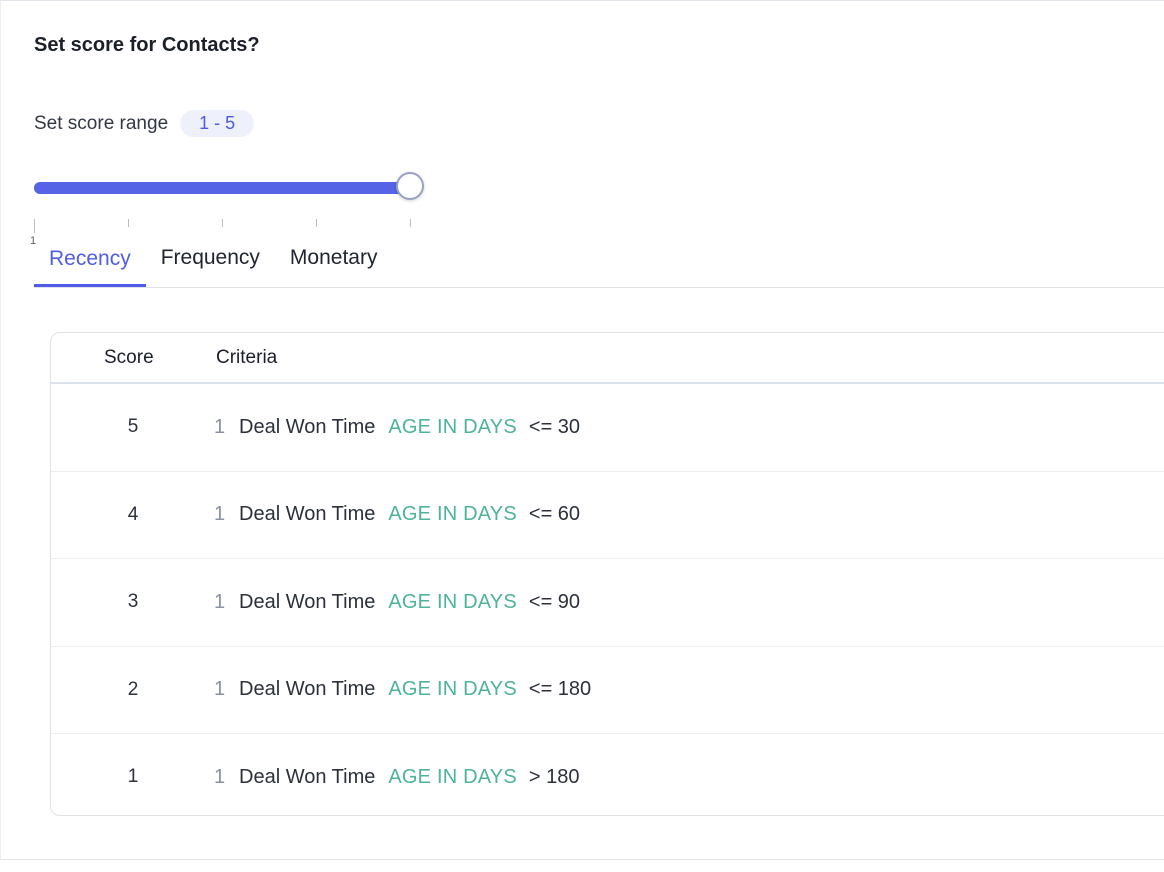 The image size is (1164, 872). I want to click on score-range-row: Set score range 1 - 5, so click(144, 123).